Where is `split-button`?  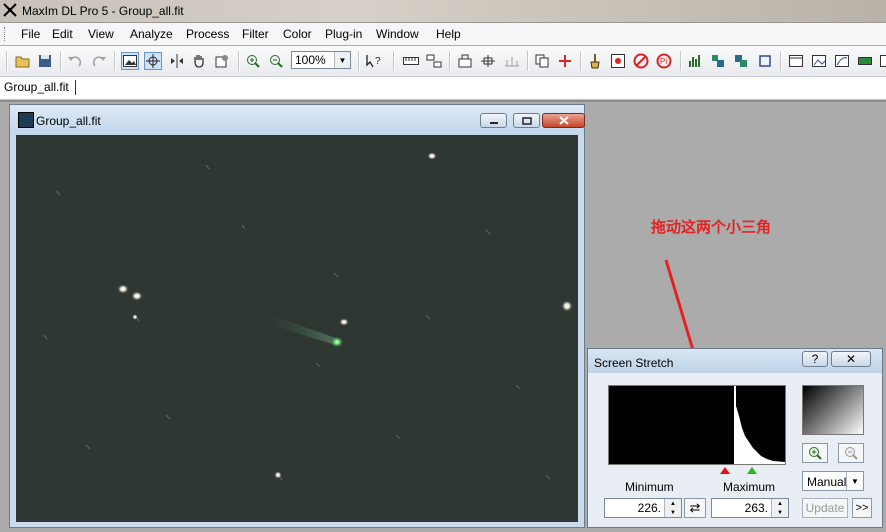 split-button is located at coordinates (177, 61).